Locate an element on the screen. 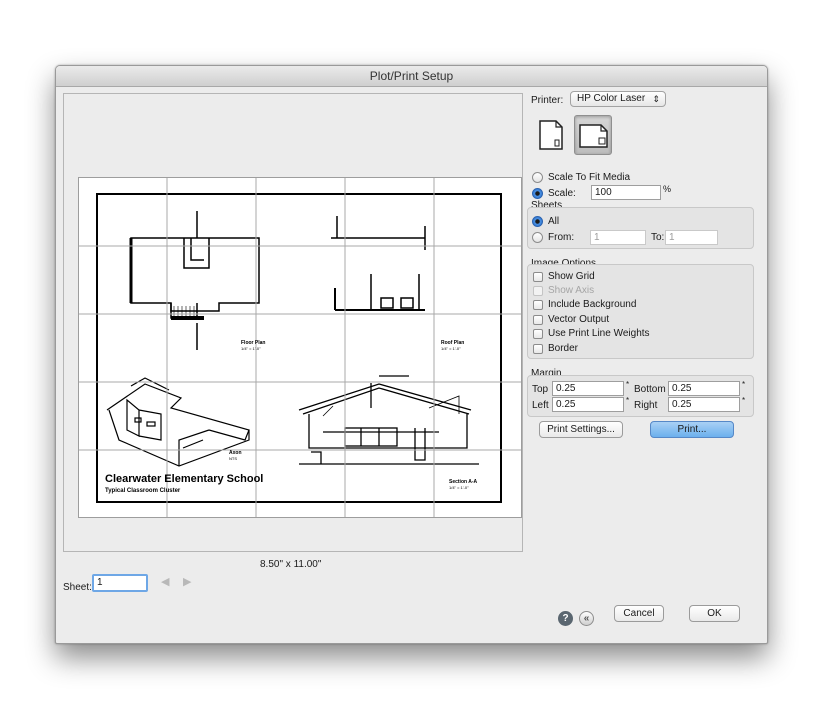  portrait-icon is located at coordinates (551, 135).